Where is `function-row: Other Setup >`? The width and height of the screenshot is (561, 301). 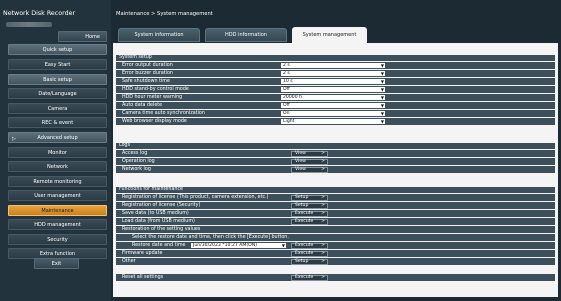
function-row: Other Setup > is located at coordinates (335, 261).